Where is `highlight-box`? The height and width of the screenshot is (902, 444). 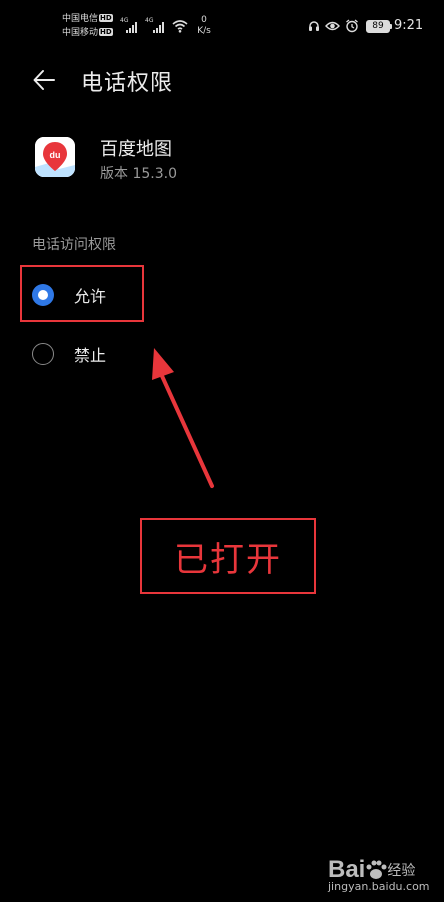
highlight-box is located at coordinates (82, 293).